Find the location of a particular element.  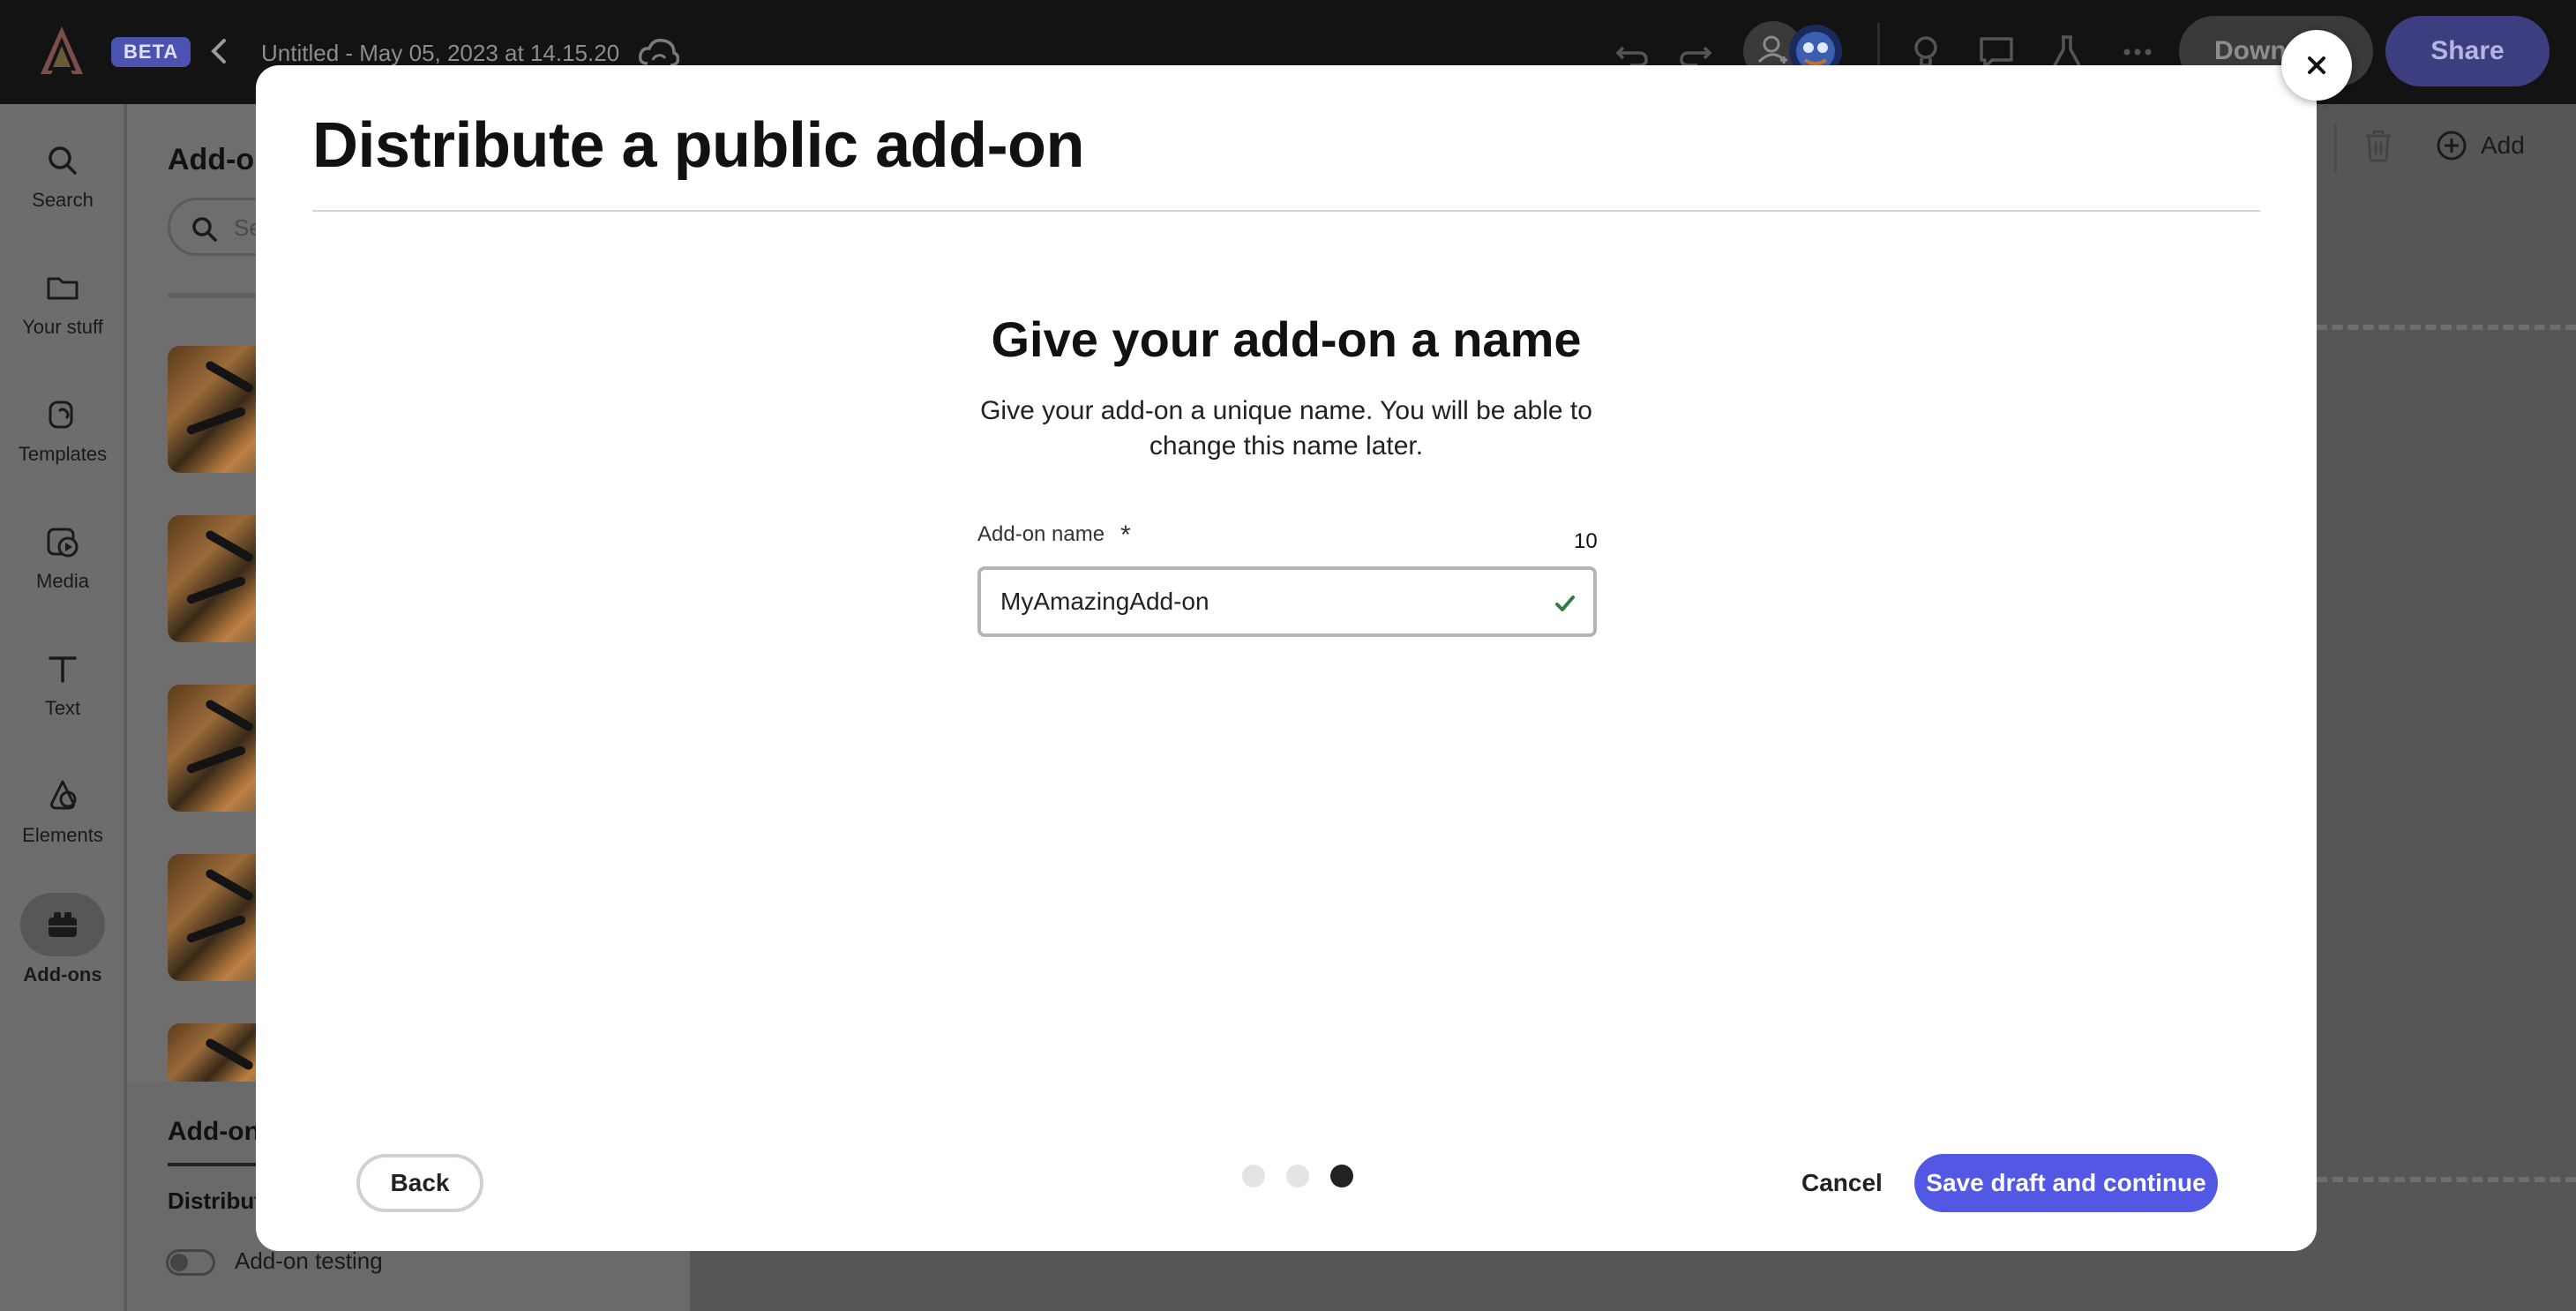

rail-item-label: Add-ons is located at coordinates (63, 974).